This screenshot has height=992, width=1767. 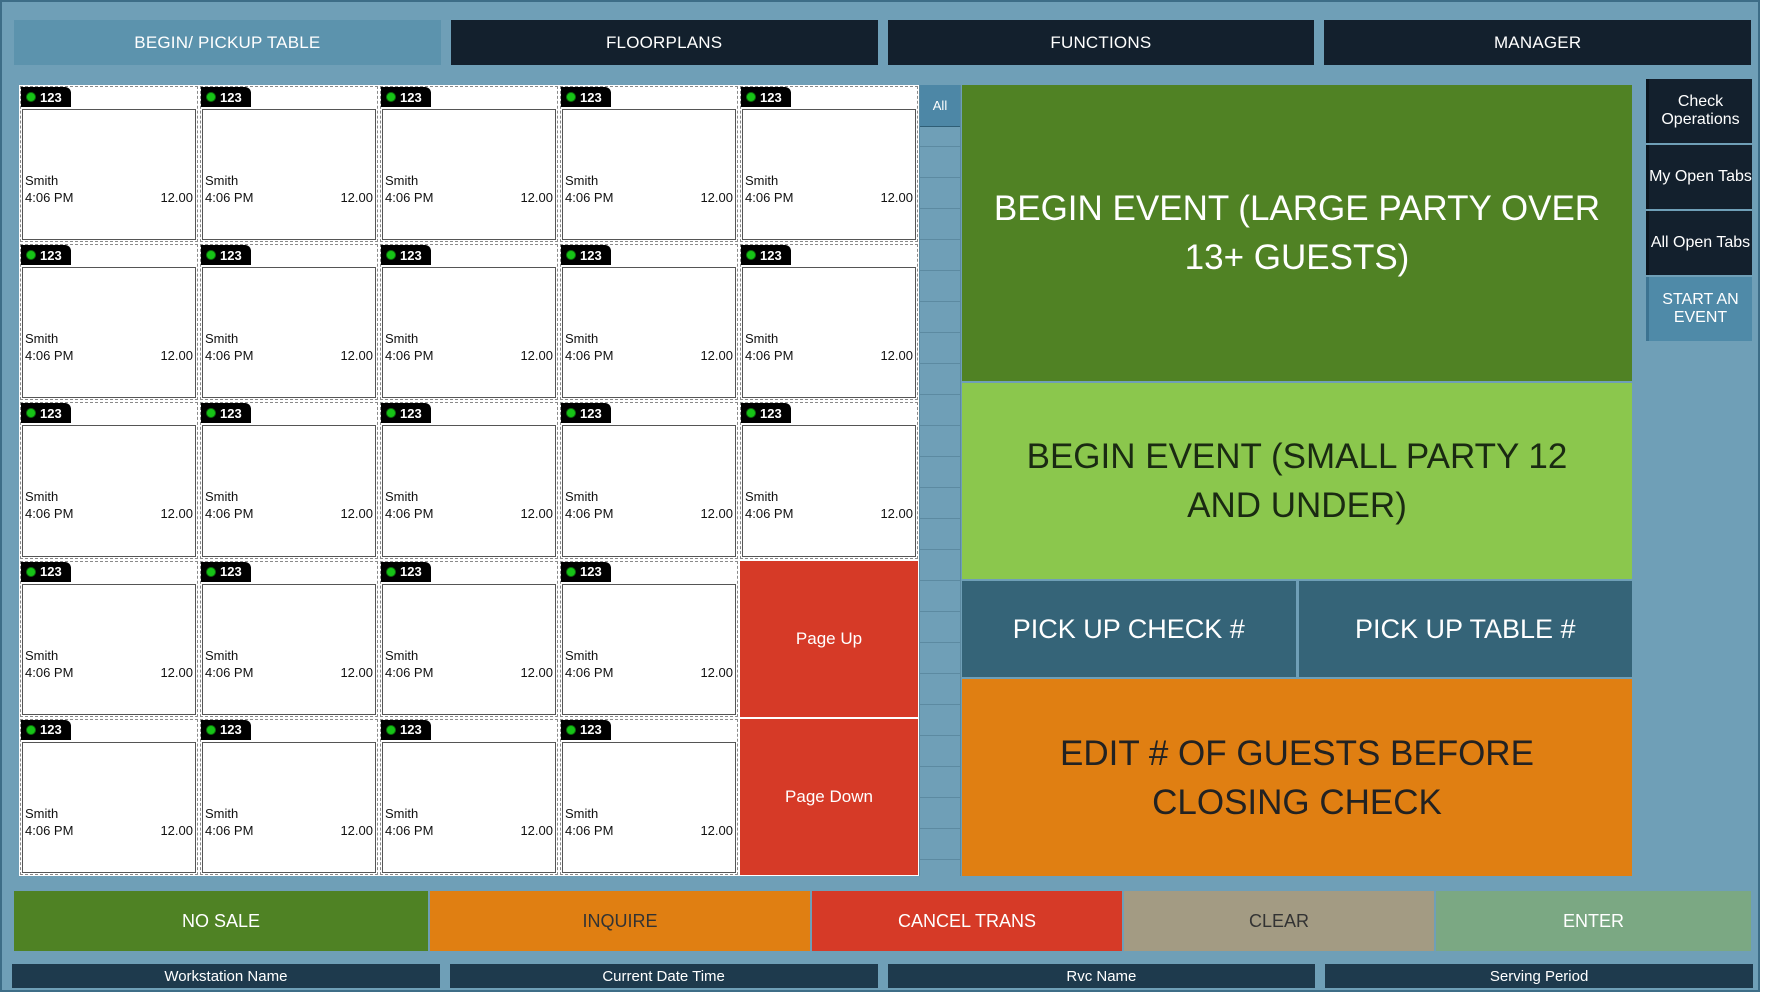 I want to click on tab-begin-pickup-table: BEGIN/ PICKUP TABLE, so click(x=227, y=42).